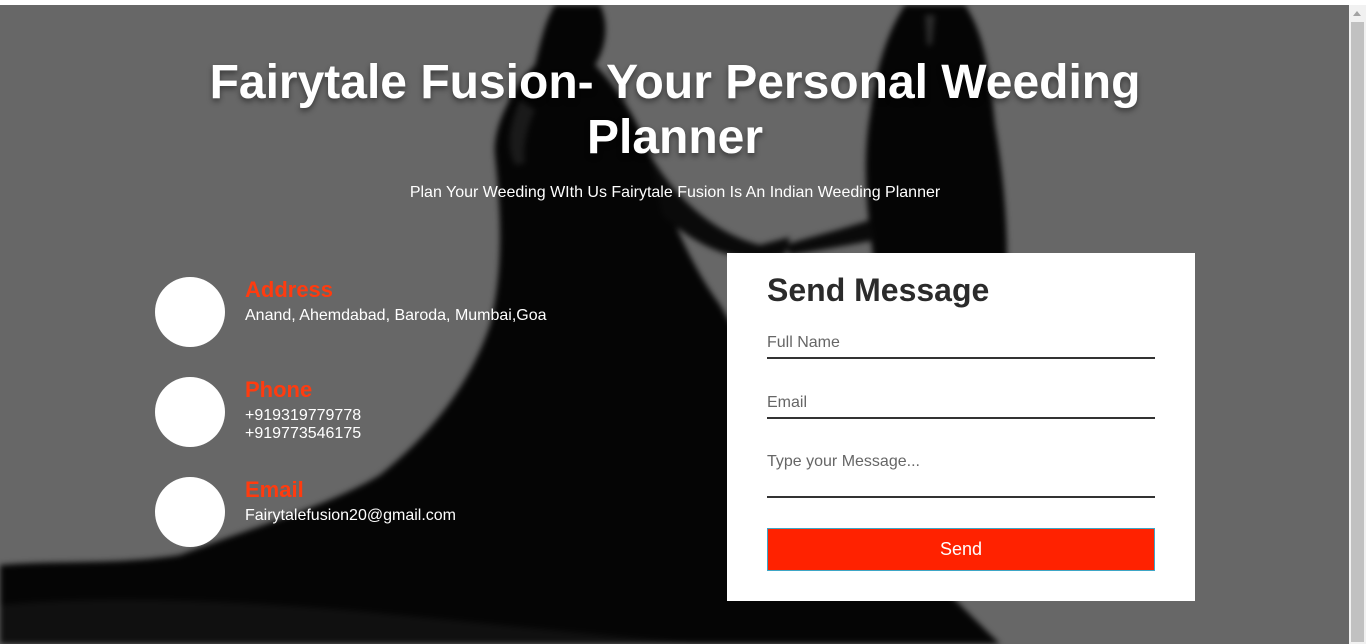 The height and width of the screenshot is (644, 1366). I want to click on envelope-icon, so click(190, 512).